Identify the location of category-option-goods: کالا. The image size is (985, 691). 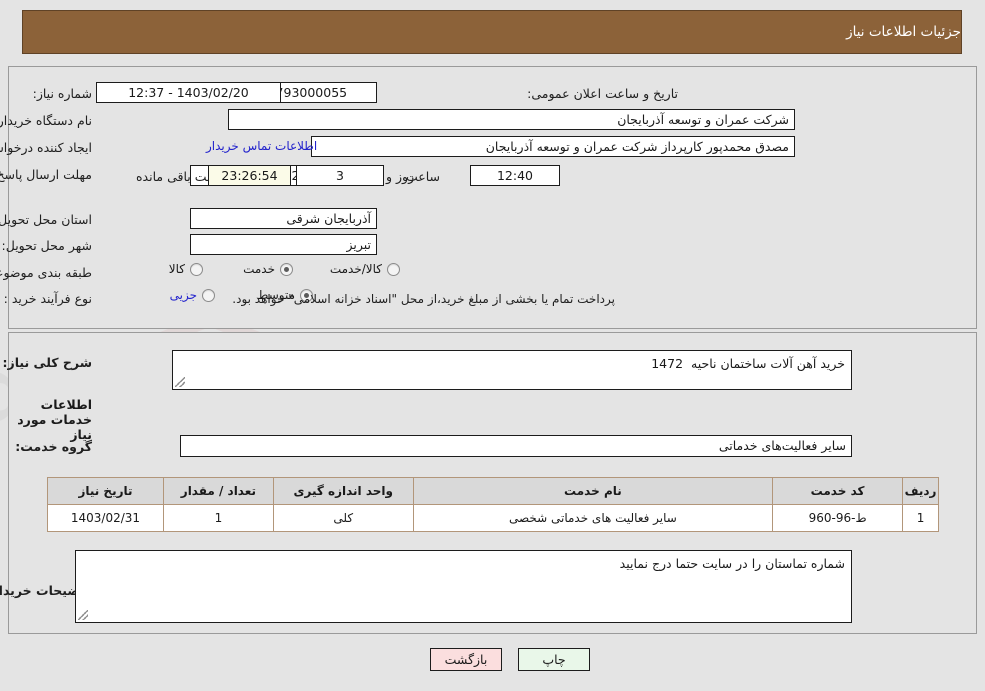
(186, 269).